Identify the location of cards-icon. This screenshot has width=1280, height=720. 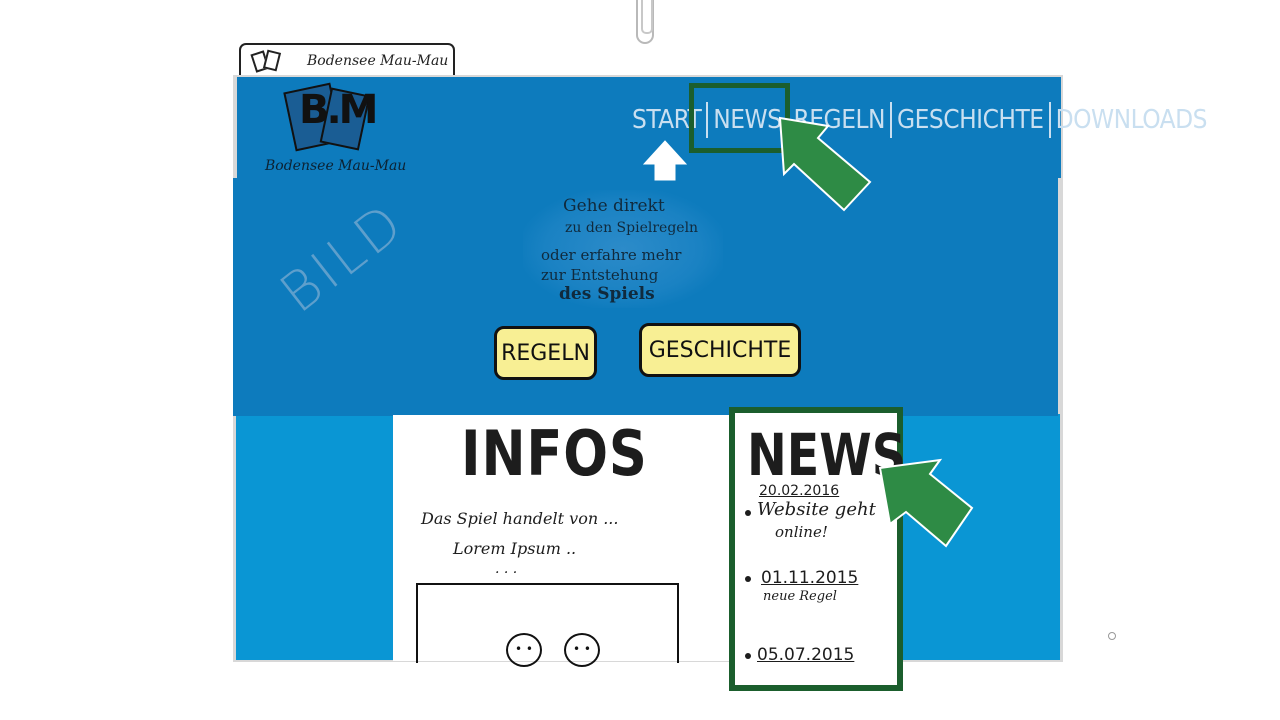
(268, 61).